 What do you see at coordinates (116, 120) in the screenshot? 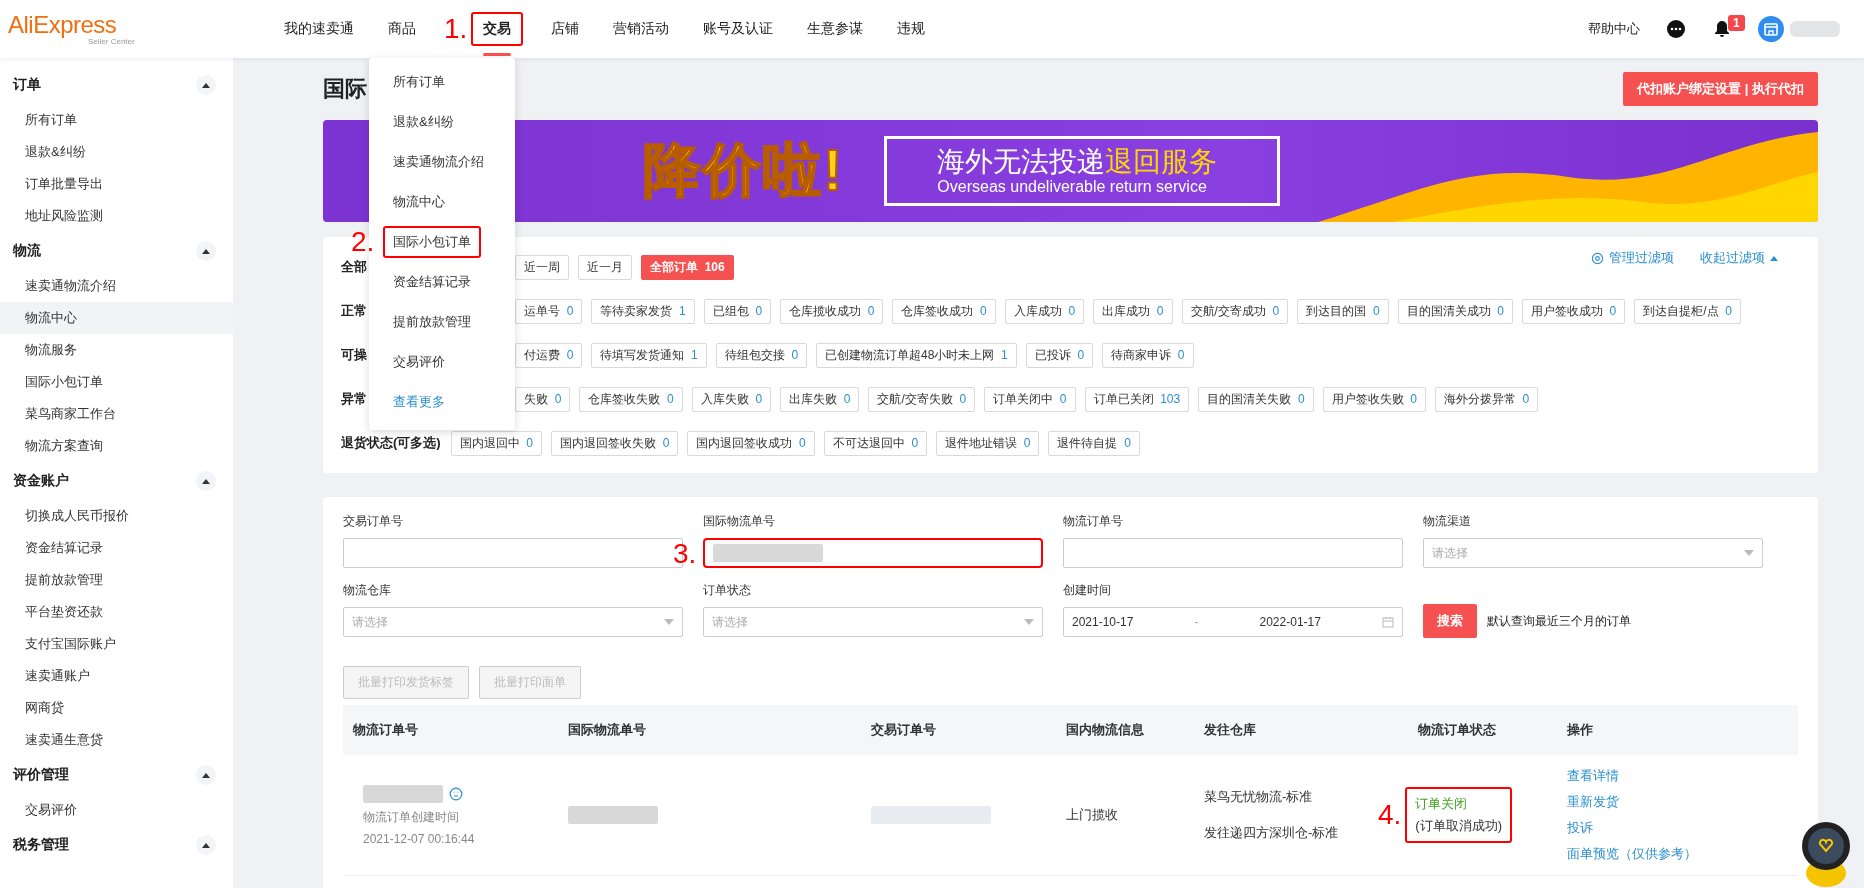
I see `sidebar-item: 所有订单` at bounding box center [116, 120].